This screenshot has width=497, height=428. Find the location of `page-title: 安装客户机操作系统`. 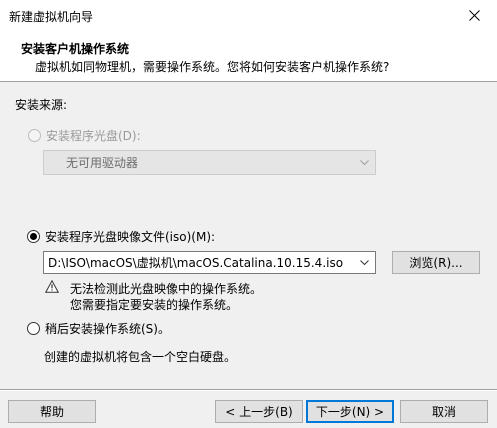

page-title: 安装客户机操作系统 is located at coordinates (75, 49).